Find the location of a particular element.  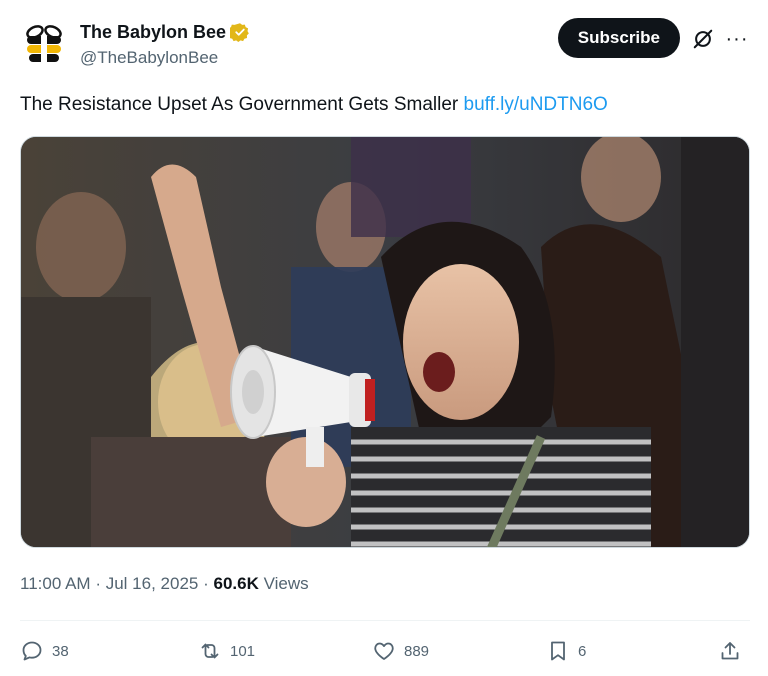

views-label: Views is located at coordinates (286, 583).